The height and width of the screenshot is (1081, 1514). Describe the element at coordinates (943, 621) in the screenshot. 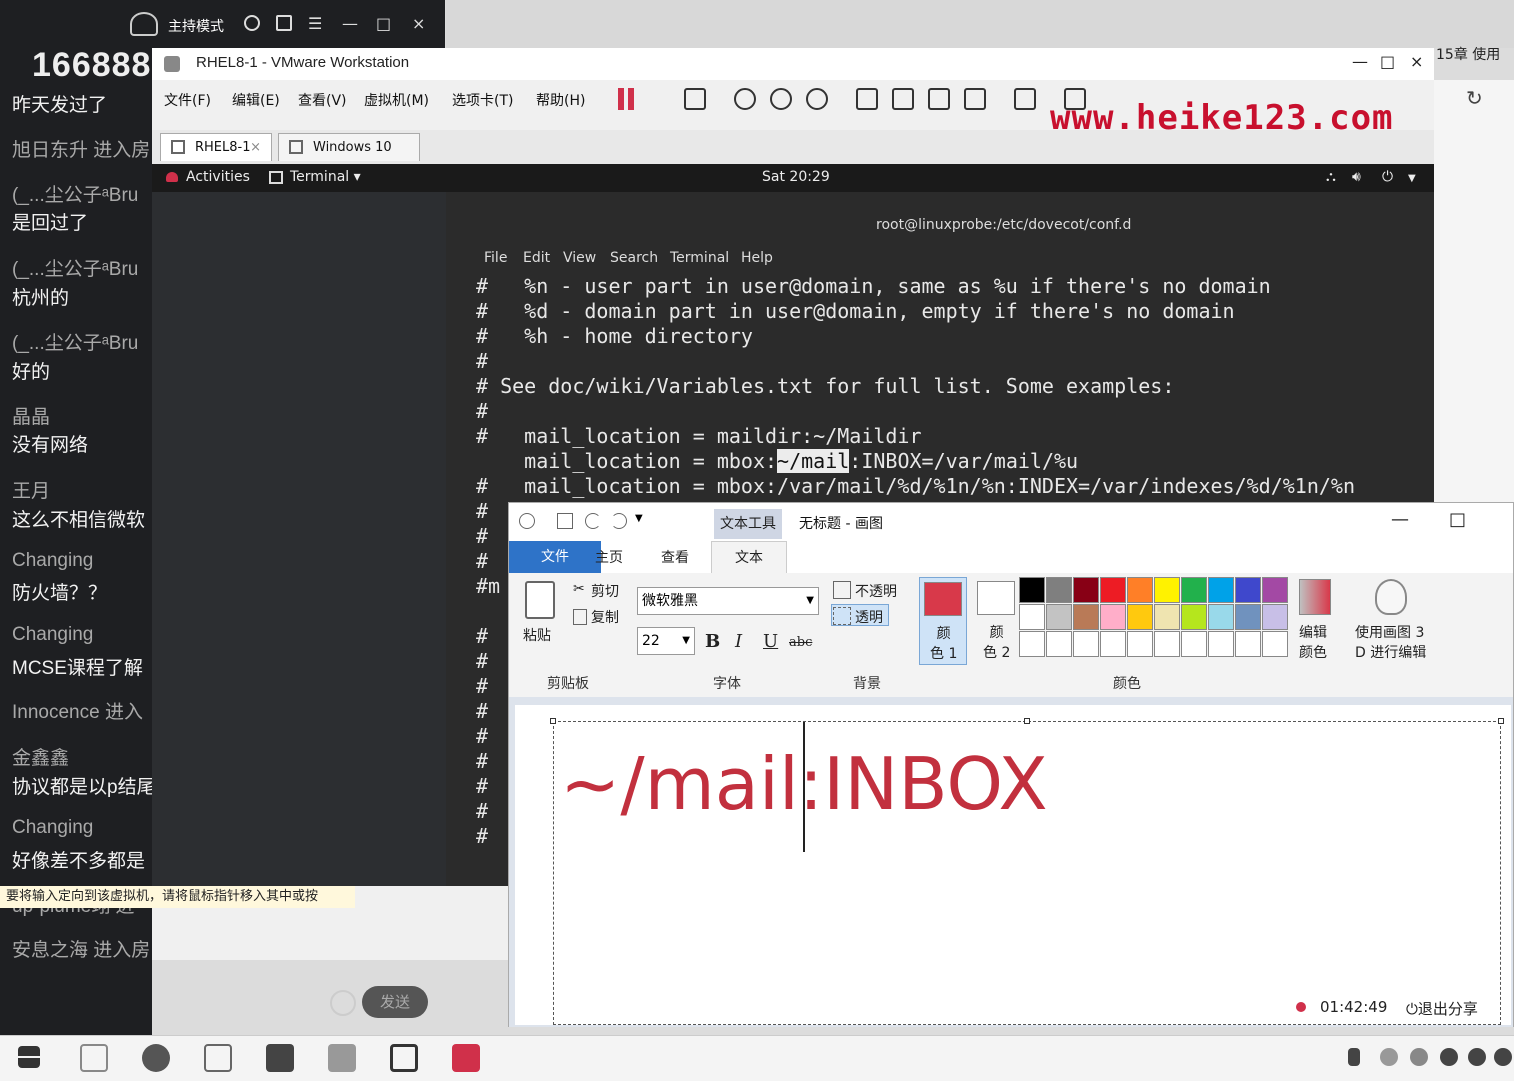

I see `color1-selector: 颜 色 1` at that location.